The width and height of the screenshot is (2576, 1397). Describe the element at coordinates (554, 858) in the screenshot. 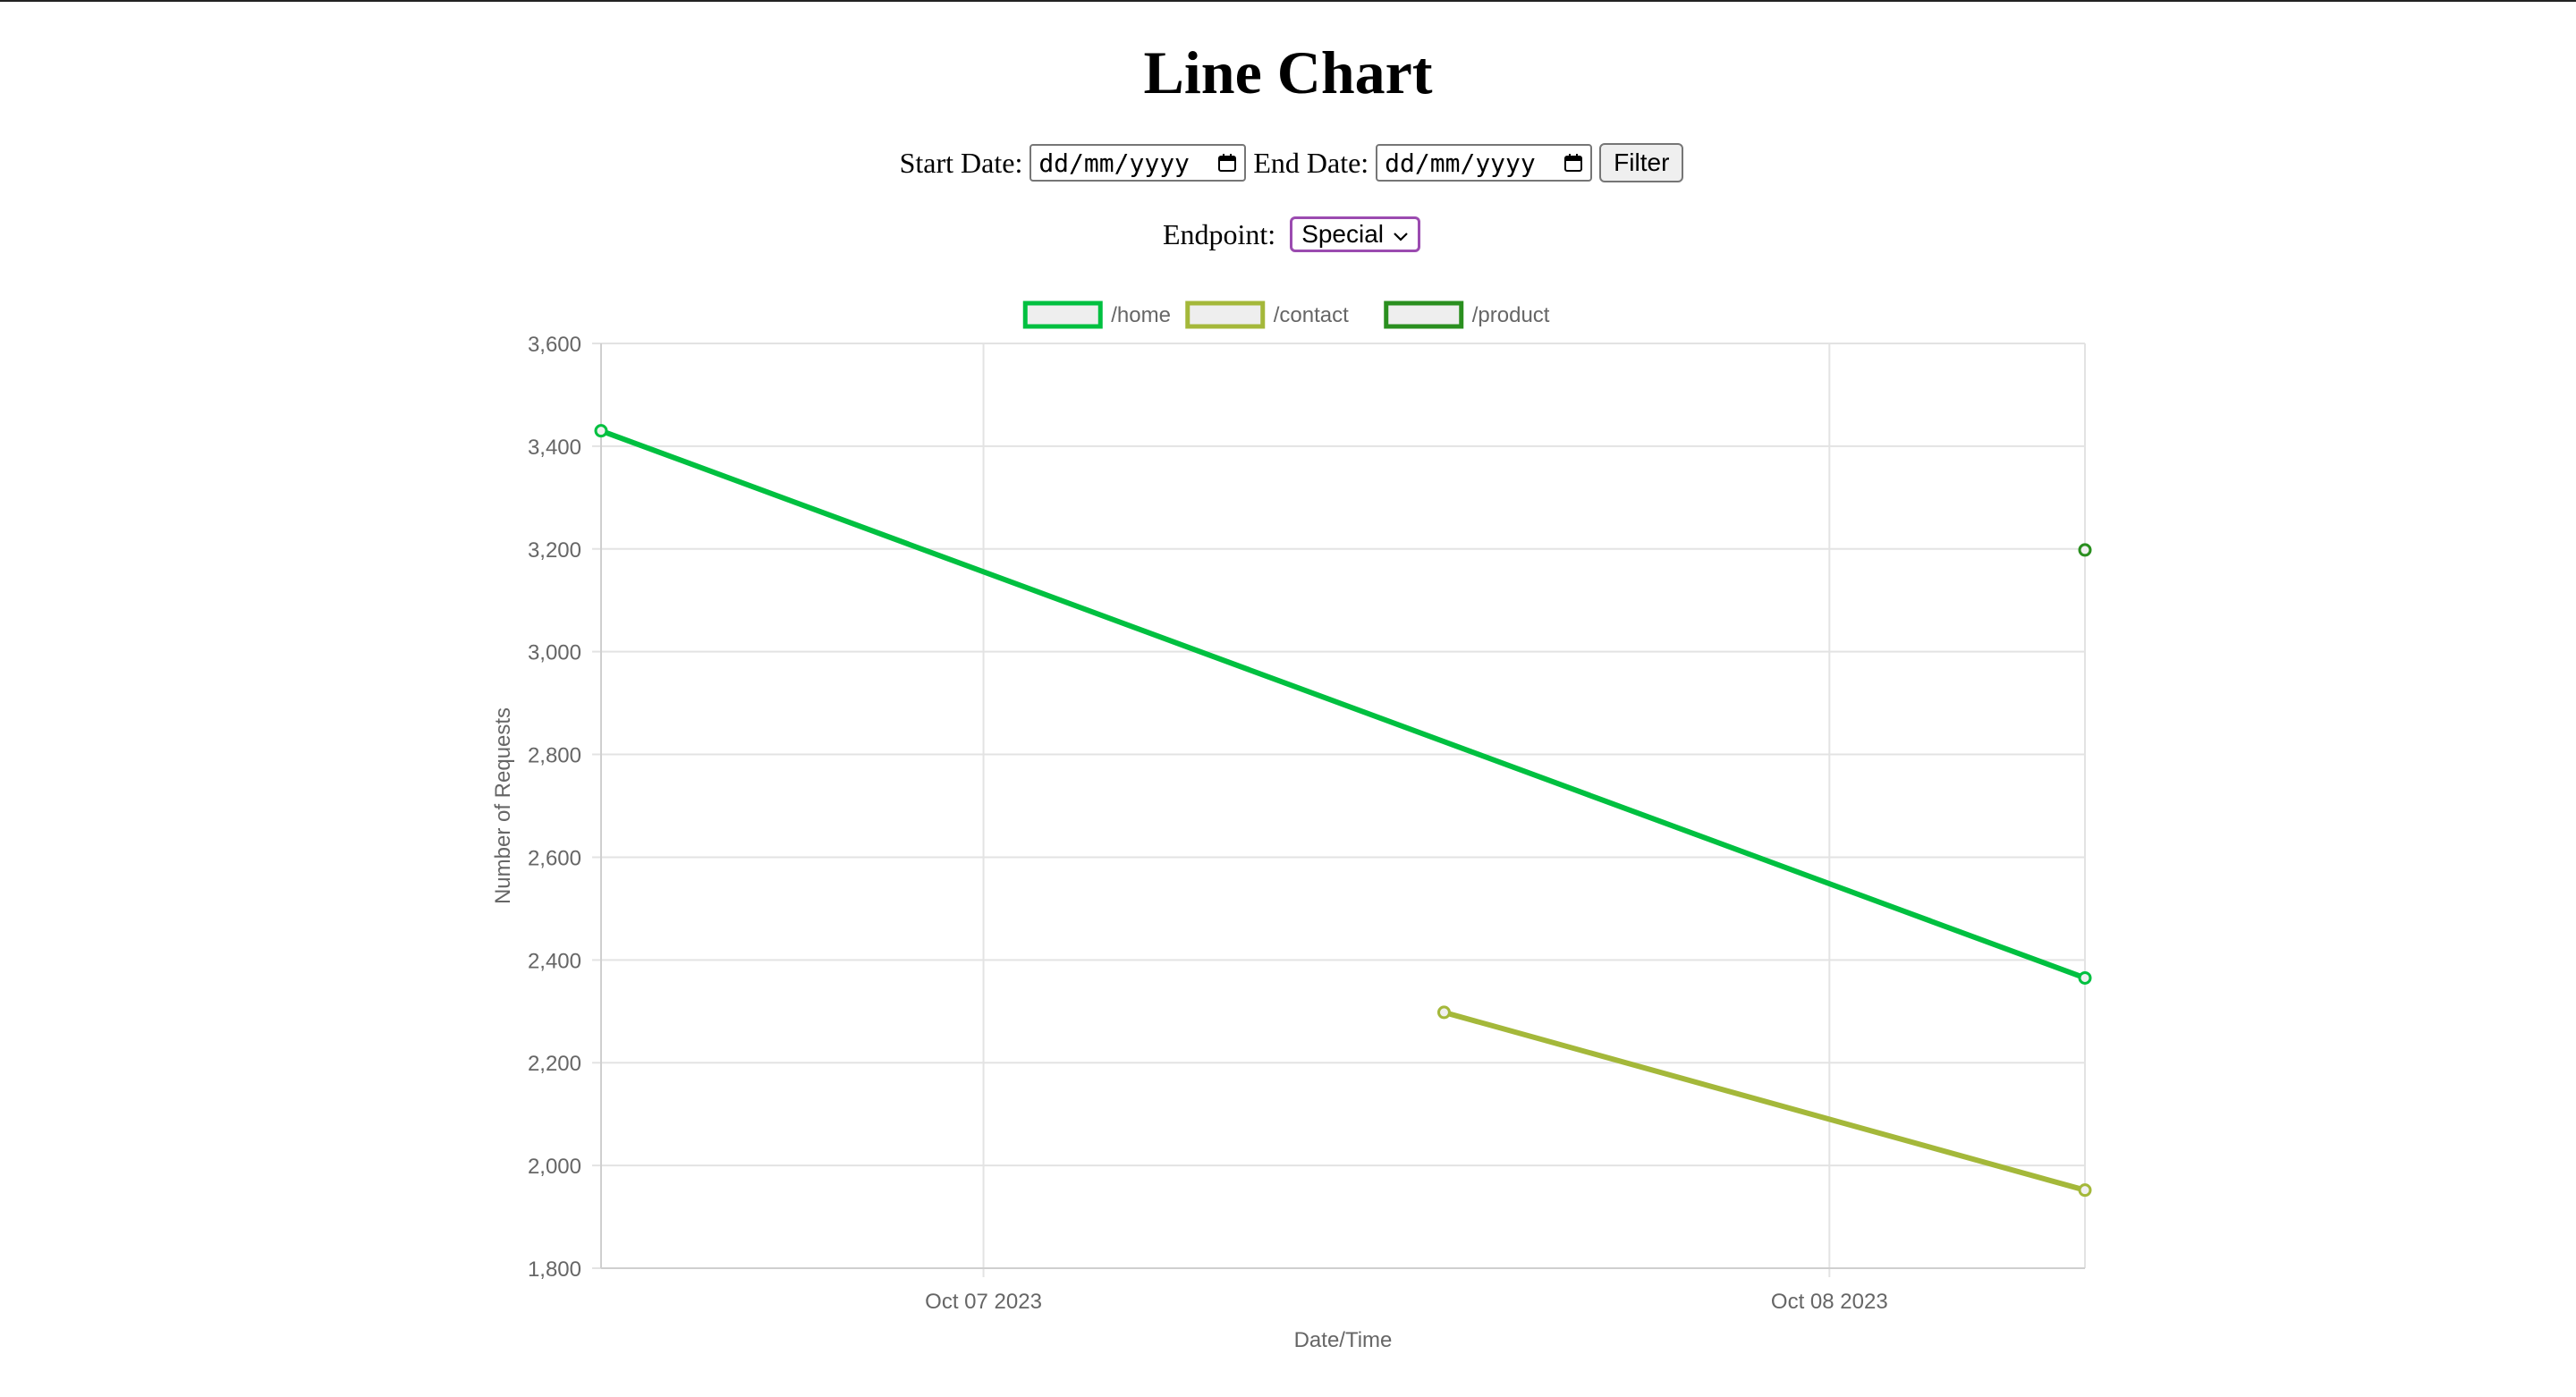

I see `y-tick-label: 2,600` at that location.